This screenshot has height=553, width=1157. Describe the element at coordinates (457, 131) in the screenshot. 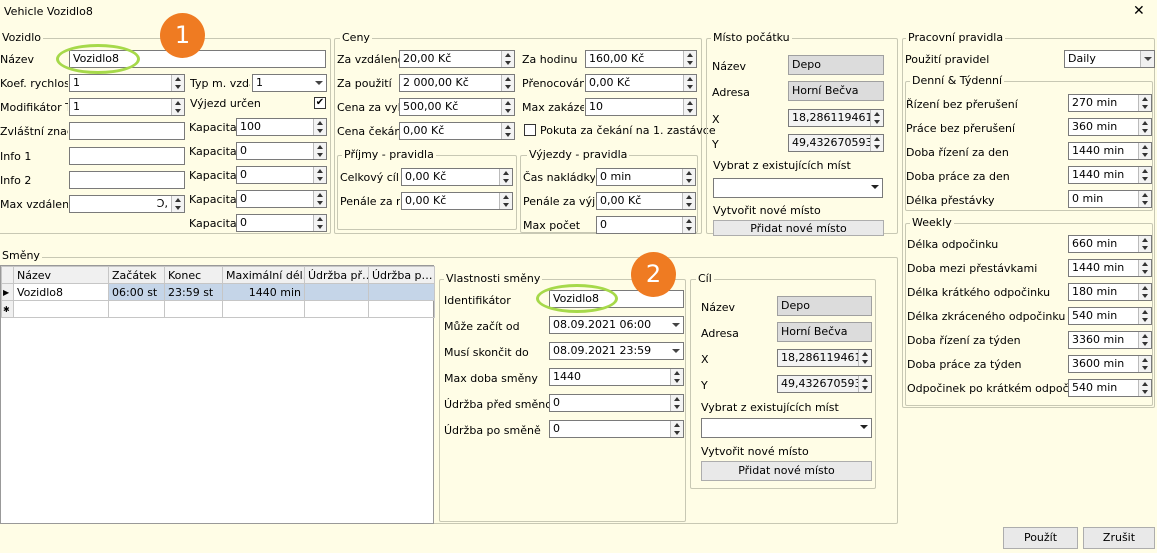

I see `cena-cekani-input: 0,00 Kč` at that location.